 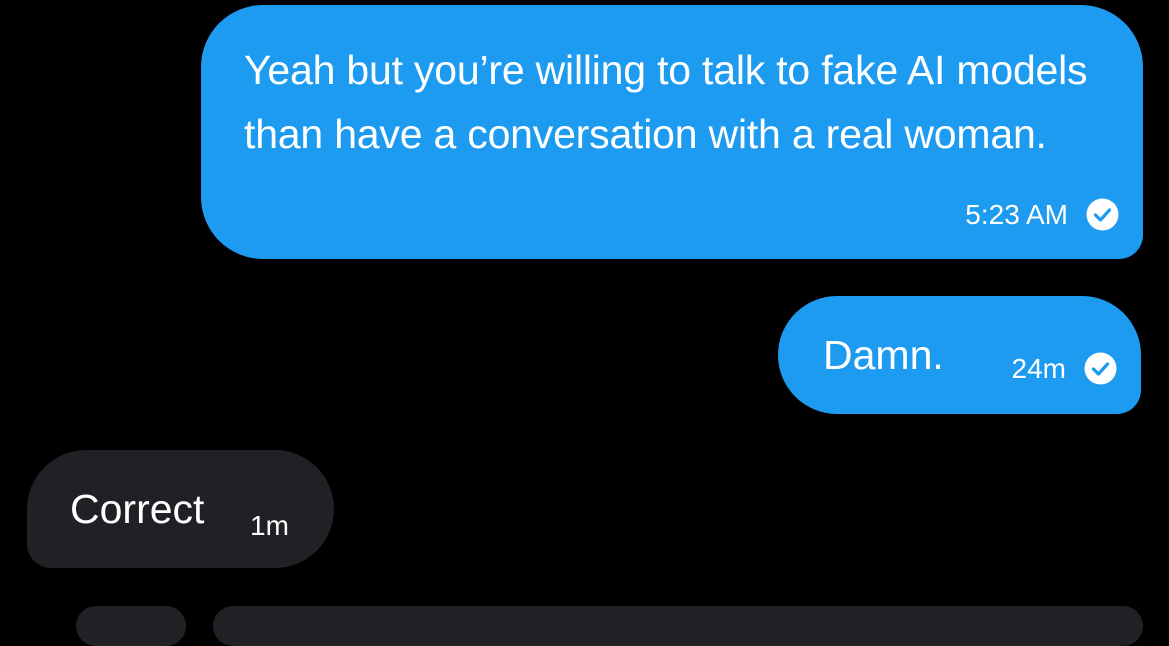 I want to click on message-timestamp: 24m, so click(x=1038, y=368).